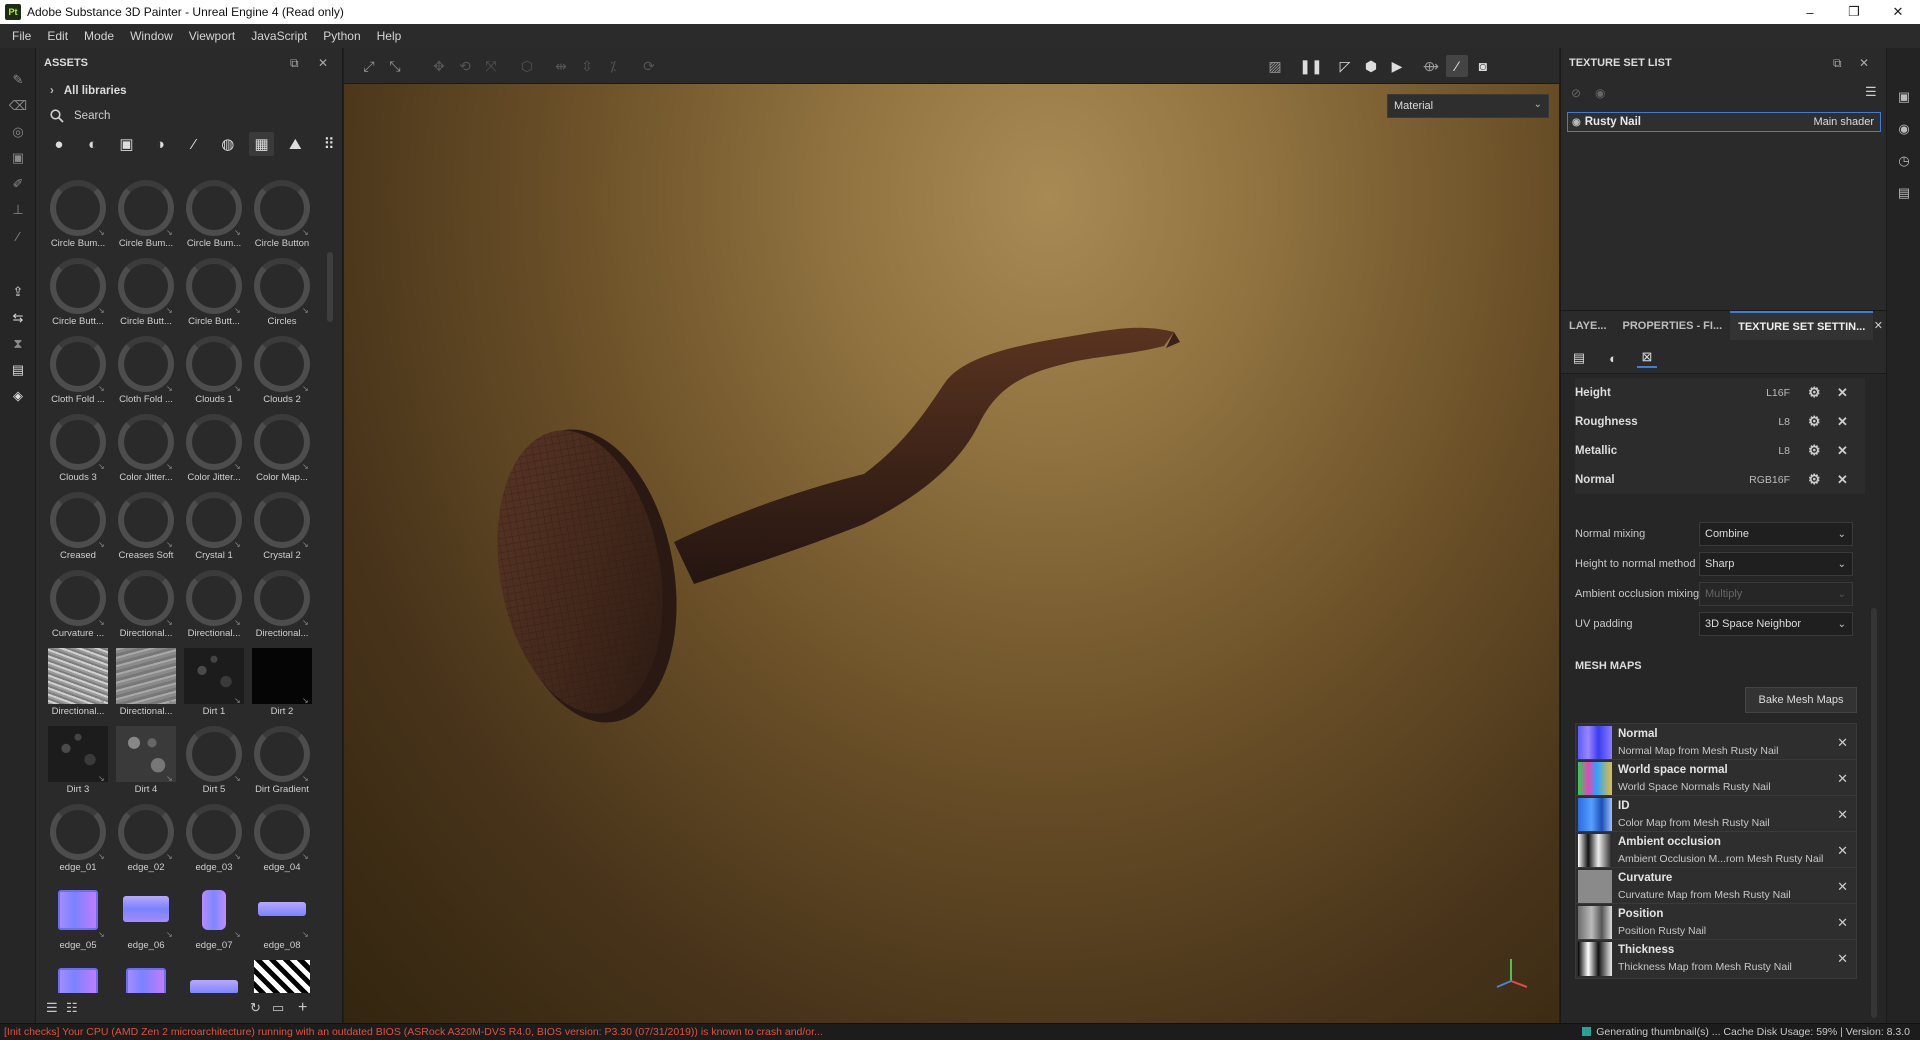 Image resolution: width=1920 pixels, height=1040 pixels. What do you see at coordinates (1720, 392) in the screenshot?
I see `channel-row-height: Height L16F ⚙ ✕` at bounding box center [1720, 392].